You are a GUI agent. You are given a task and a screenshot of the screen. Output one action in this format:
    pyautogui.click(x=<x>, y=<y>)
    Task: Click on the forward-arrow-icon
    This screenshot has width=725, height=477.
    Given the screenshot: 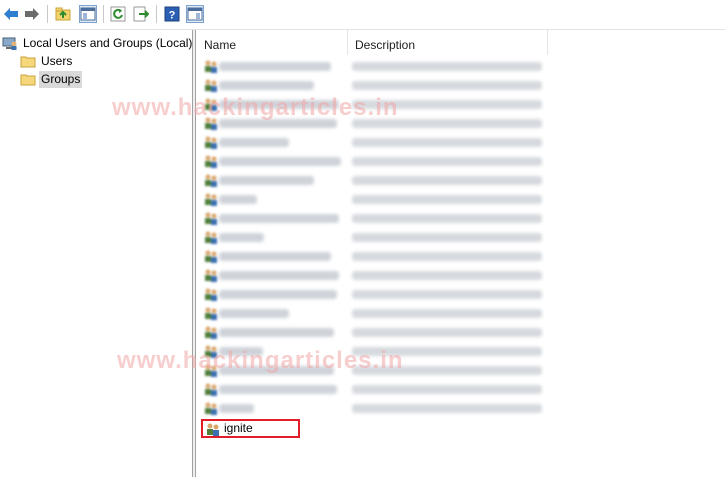 What is the action you would take?
    pyautogui.click(x=32, y=14)
    